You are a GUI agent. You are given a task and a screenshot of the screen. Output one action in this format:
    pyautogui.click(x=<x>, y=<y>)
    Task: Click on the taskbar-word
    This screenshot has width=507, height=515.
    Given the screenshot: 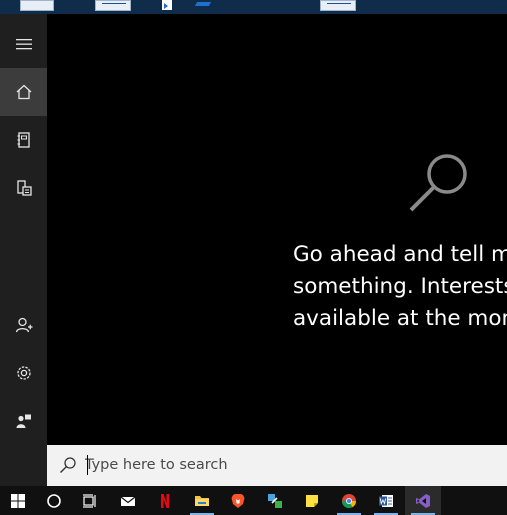 What is the action you would take?
    pyautogui.click(x=386, y=500)
    